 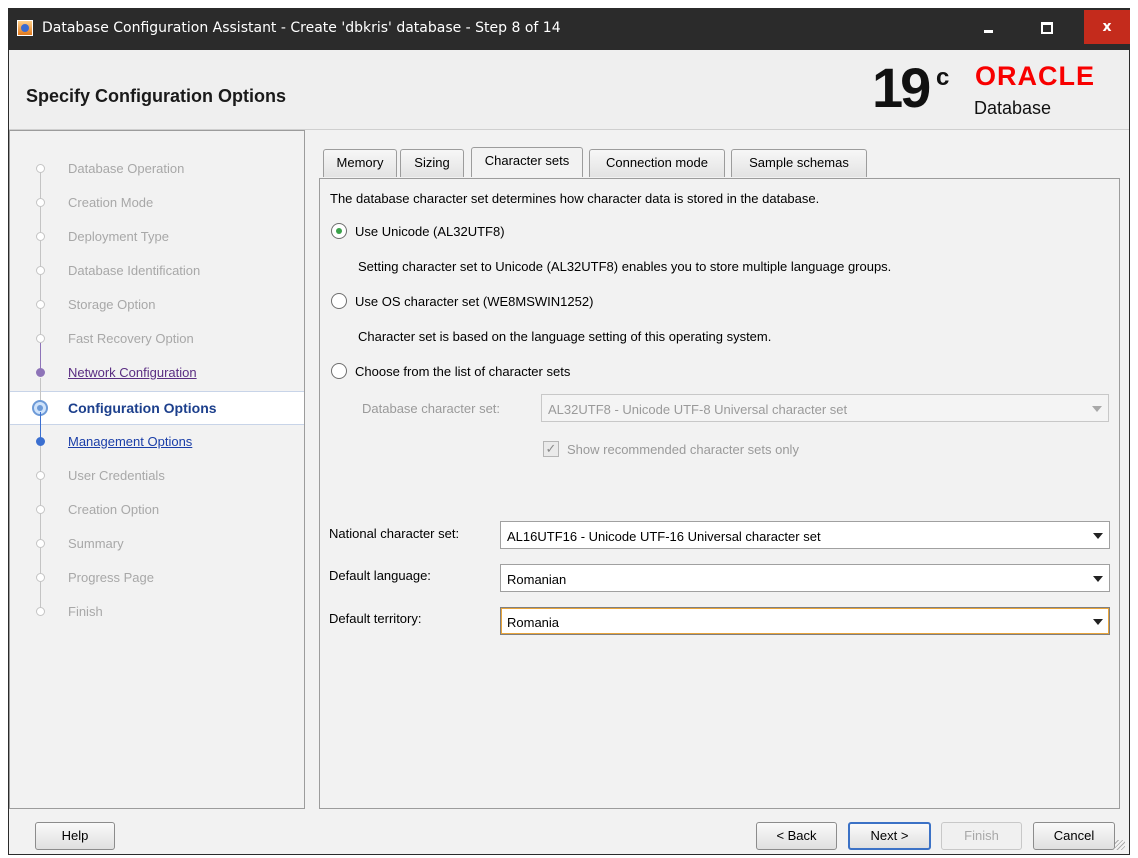 I want to click on os-charset-radio-label: Use OS character set (WE8MSWIN1252), so click(x=474, y=301).